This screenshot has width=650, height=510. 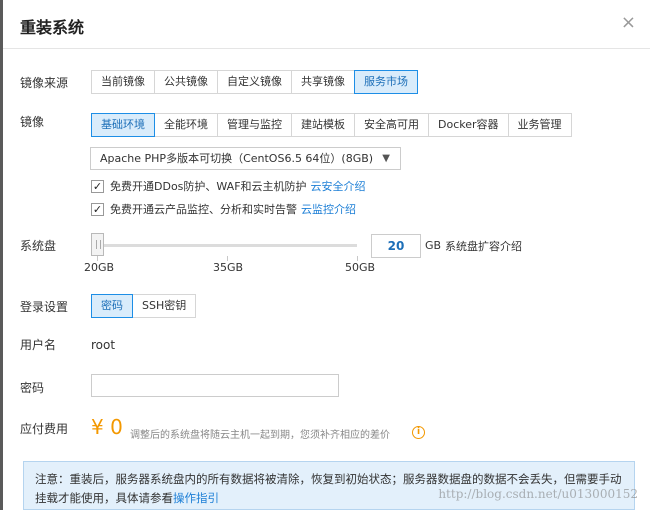 I want to click on dialog-title: 重装系统, so click(x=52, y=27).